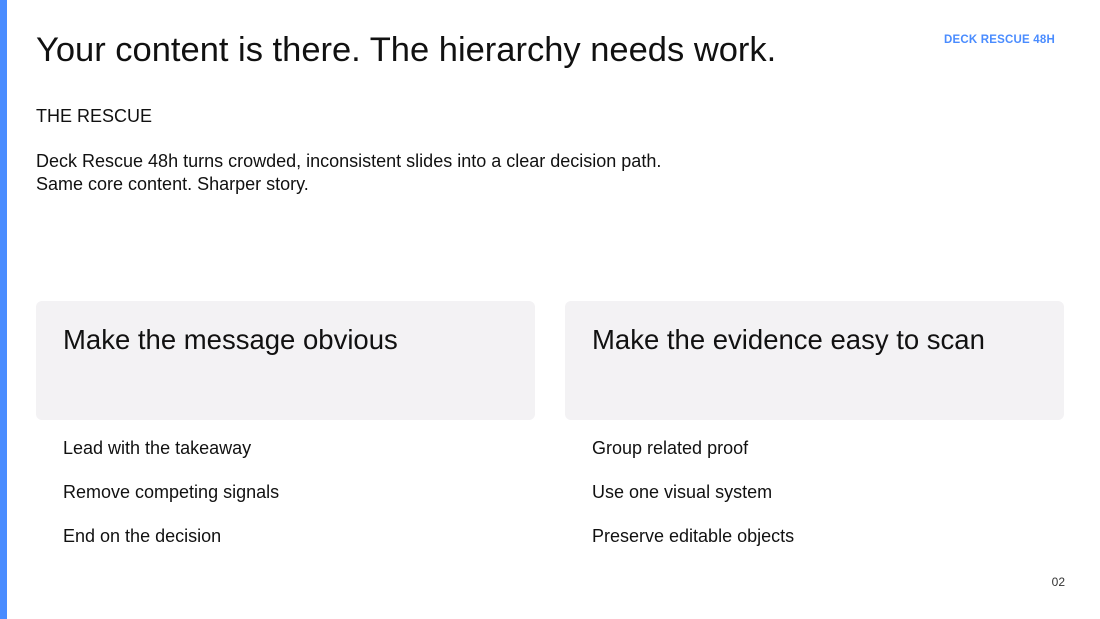 Image resolution: width=1100 pixels, height=619 pixels. What do you see at coordinates (670, 448) in the screenshot?
I see `list-item: Group related proof` at bounding box center [670, 448].